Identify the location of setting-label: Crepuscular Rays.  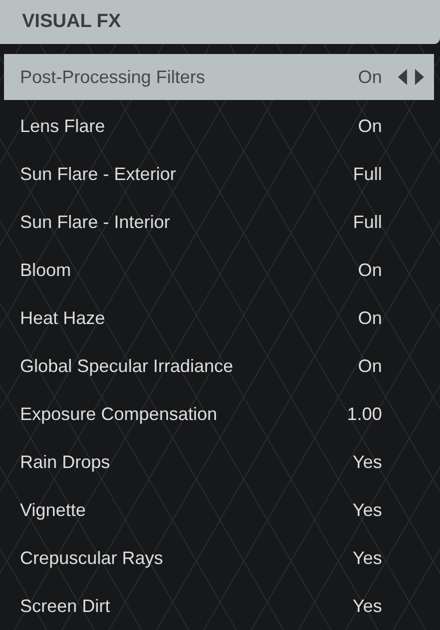
(92, 558).